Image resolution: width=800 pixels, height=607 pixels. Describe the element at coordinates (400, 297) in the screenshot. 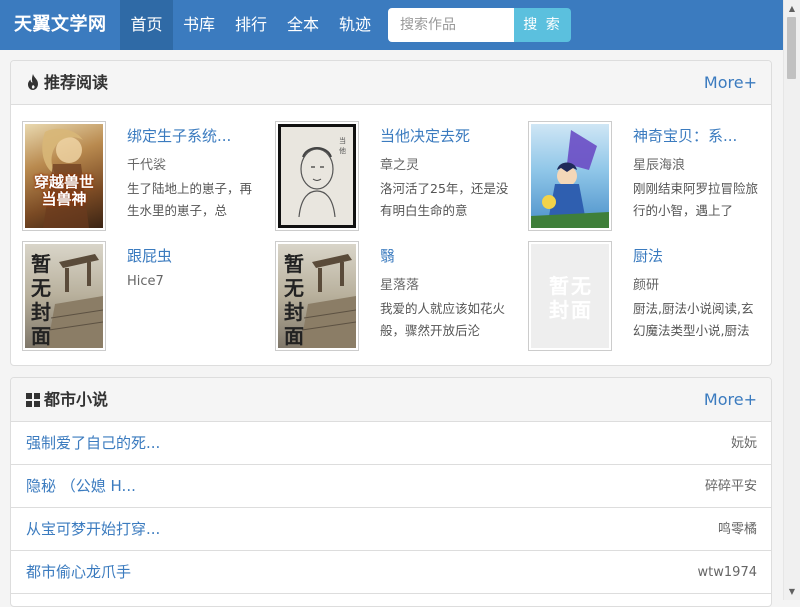

I see `book-card: 暂无封面 翳 星落落 我爱的人就应该如花火般，骤然开放后沦` at that location.